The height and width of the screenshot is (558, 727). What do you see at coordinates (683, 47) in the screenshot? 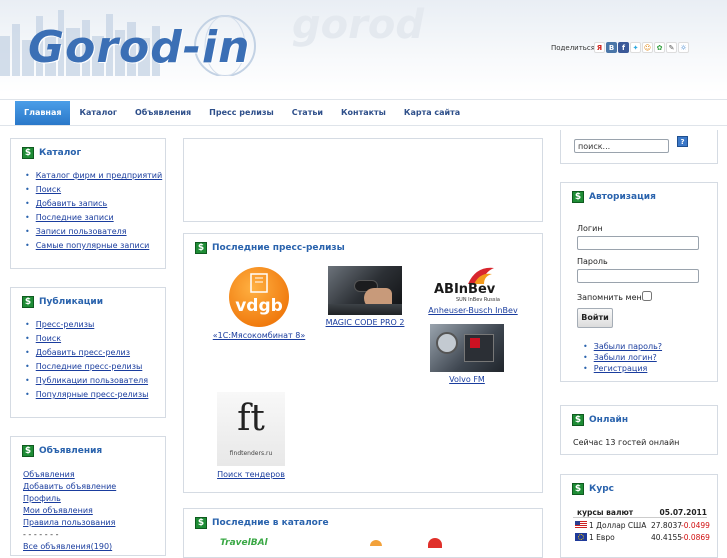
I see `odnoklassniki-icon: ☼` at bounding box center [683, 47].